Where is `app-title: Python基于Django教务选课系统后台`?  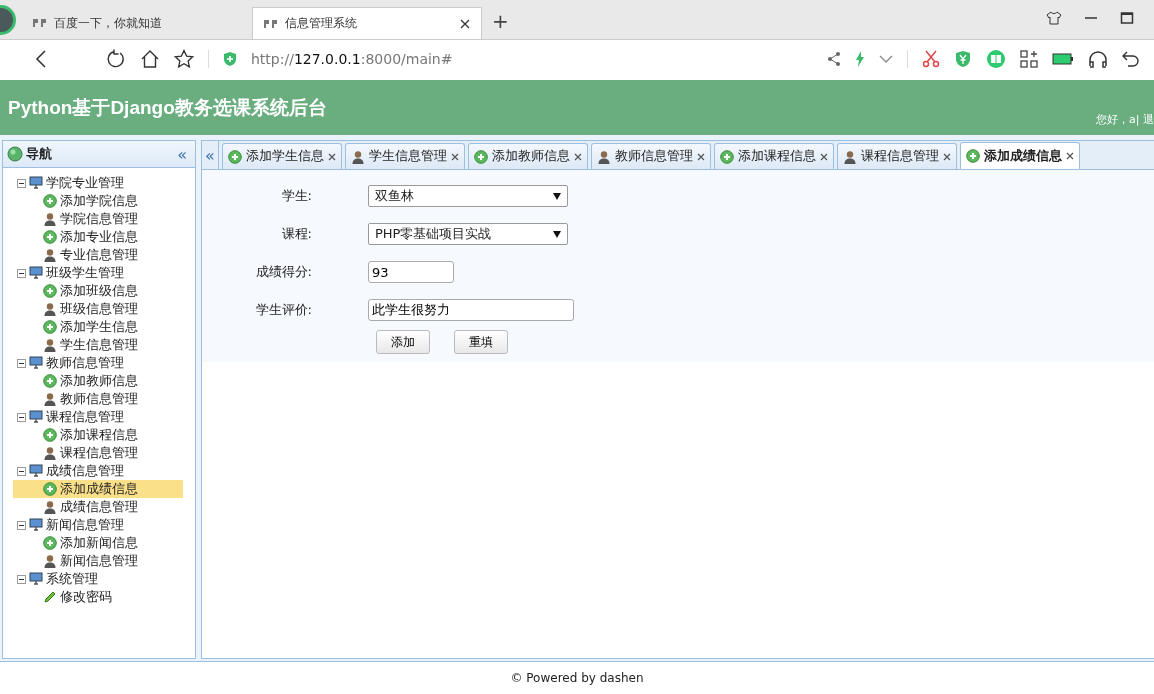 app-title: Python基于Django教务选课系统后台 is located at coordinates (167, 107).